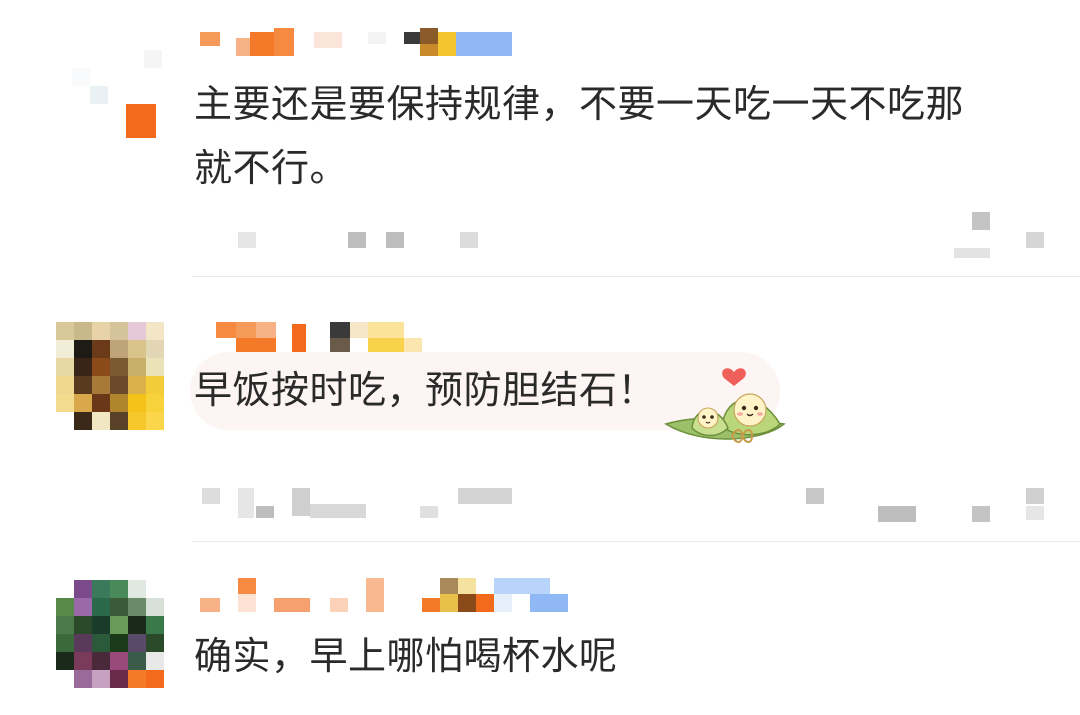 Image resolution: width=1080 pixels, height=715 pixels. I want to click on avatar, so click(110, 634).